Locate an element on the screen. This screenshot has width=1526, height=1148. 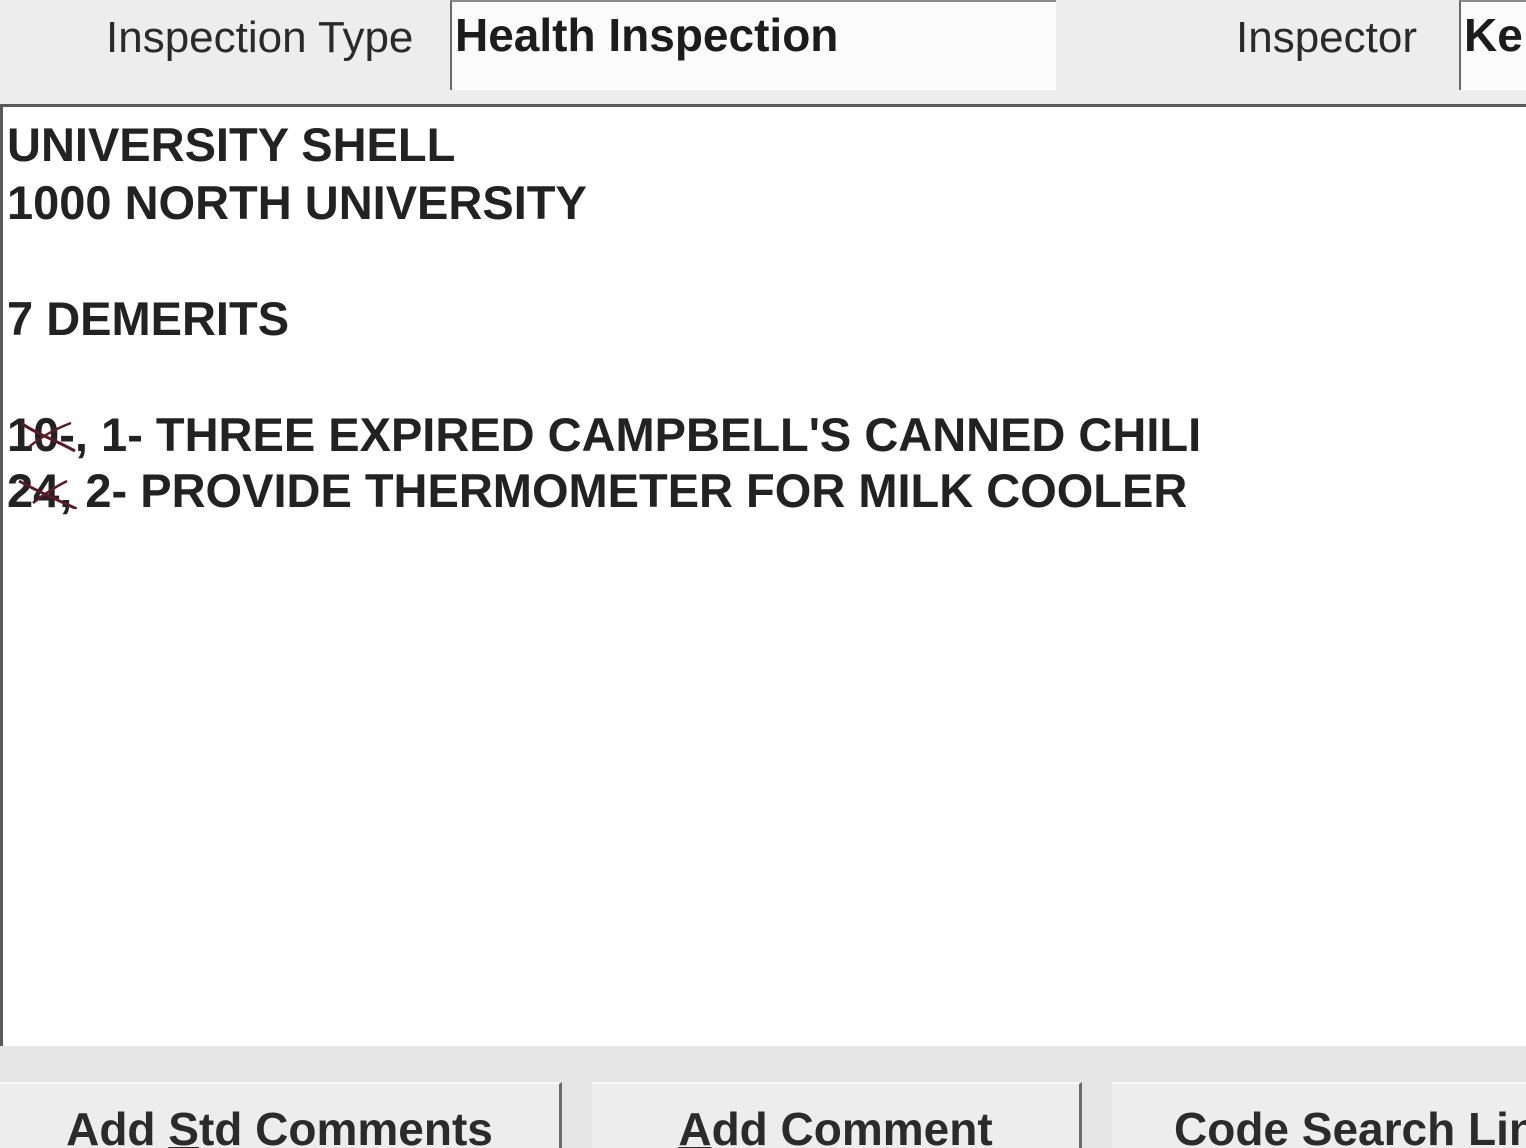
add-comment-button: Add Comment is located at coordinates (837, 1115).